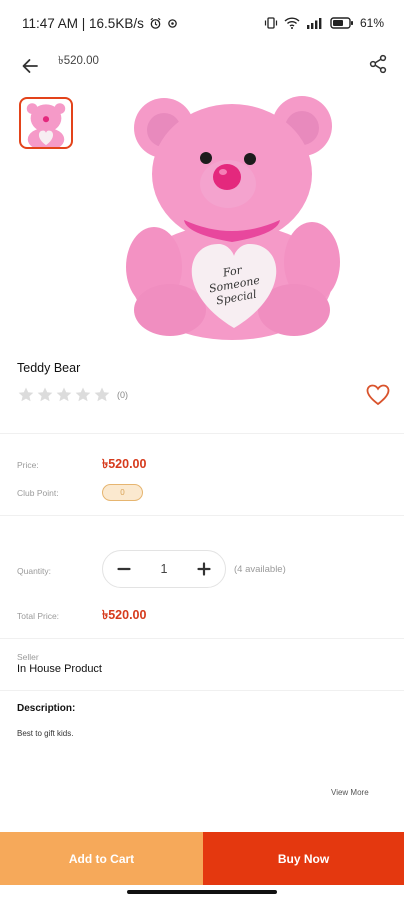 This screenshot has width=404, height=900. I want to click on wifi-icon, so click(292, 23).